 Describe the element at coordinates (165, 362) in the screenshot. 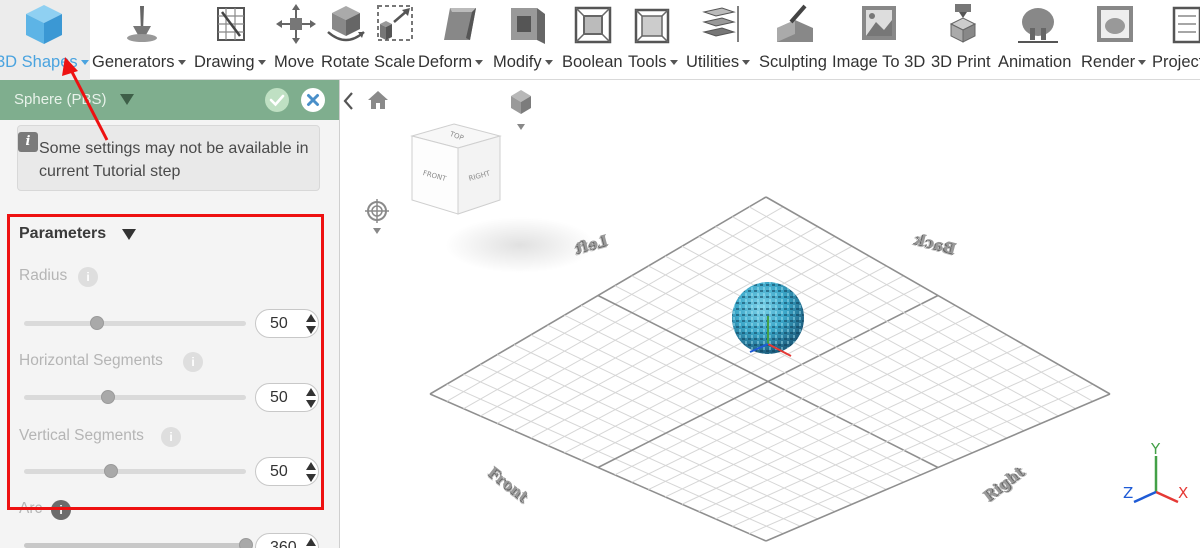

I see `parameters-highlight-box` at that location.